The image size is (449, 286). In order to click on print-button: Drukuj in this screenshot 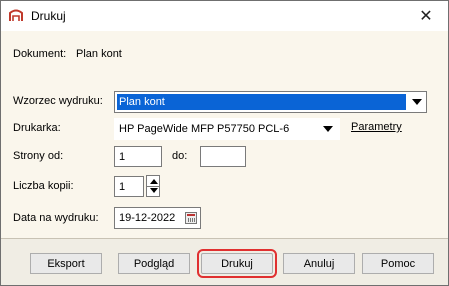, I will do `click(237, 263)`.